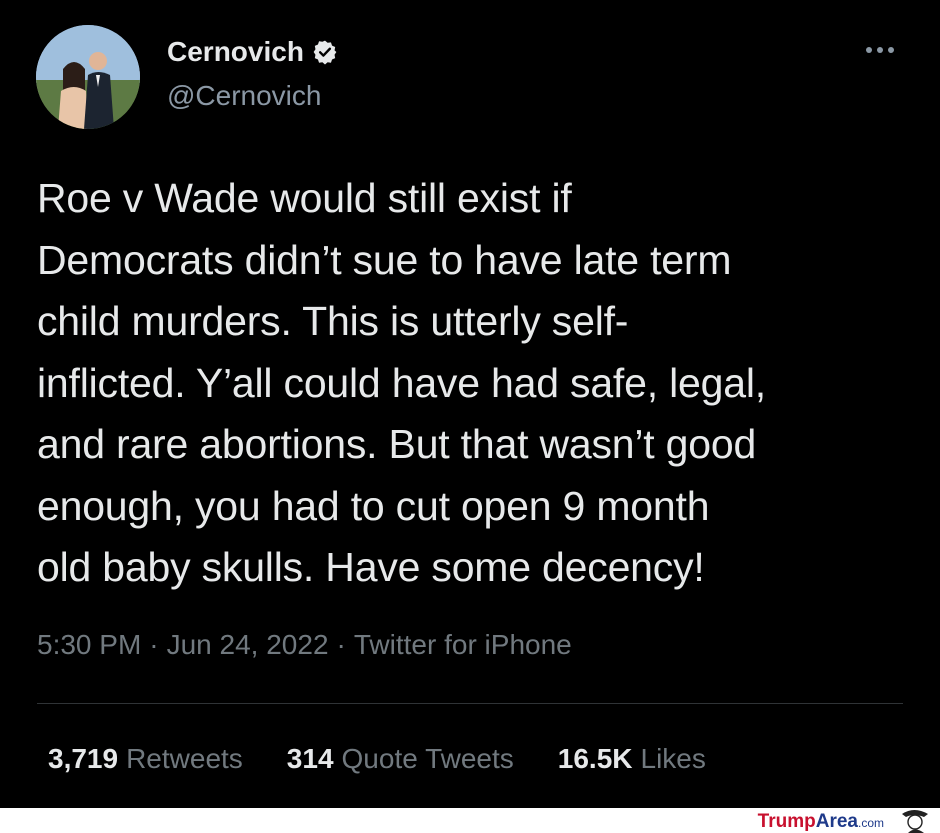  Describe the element at coordinates (310, 758) in the screenshot. I see `quote-tweets-count: 314` at that location.